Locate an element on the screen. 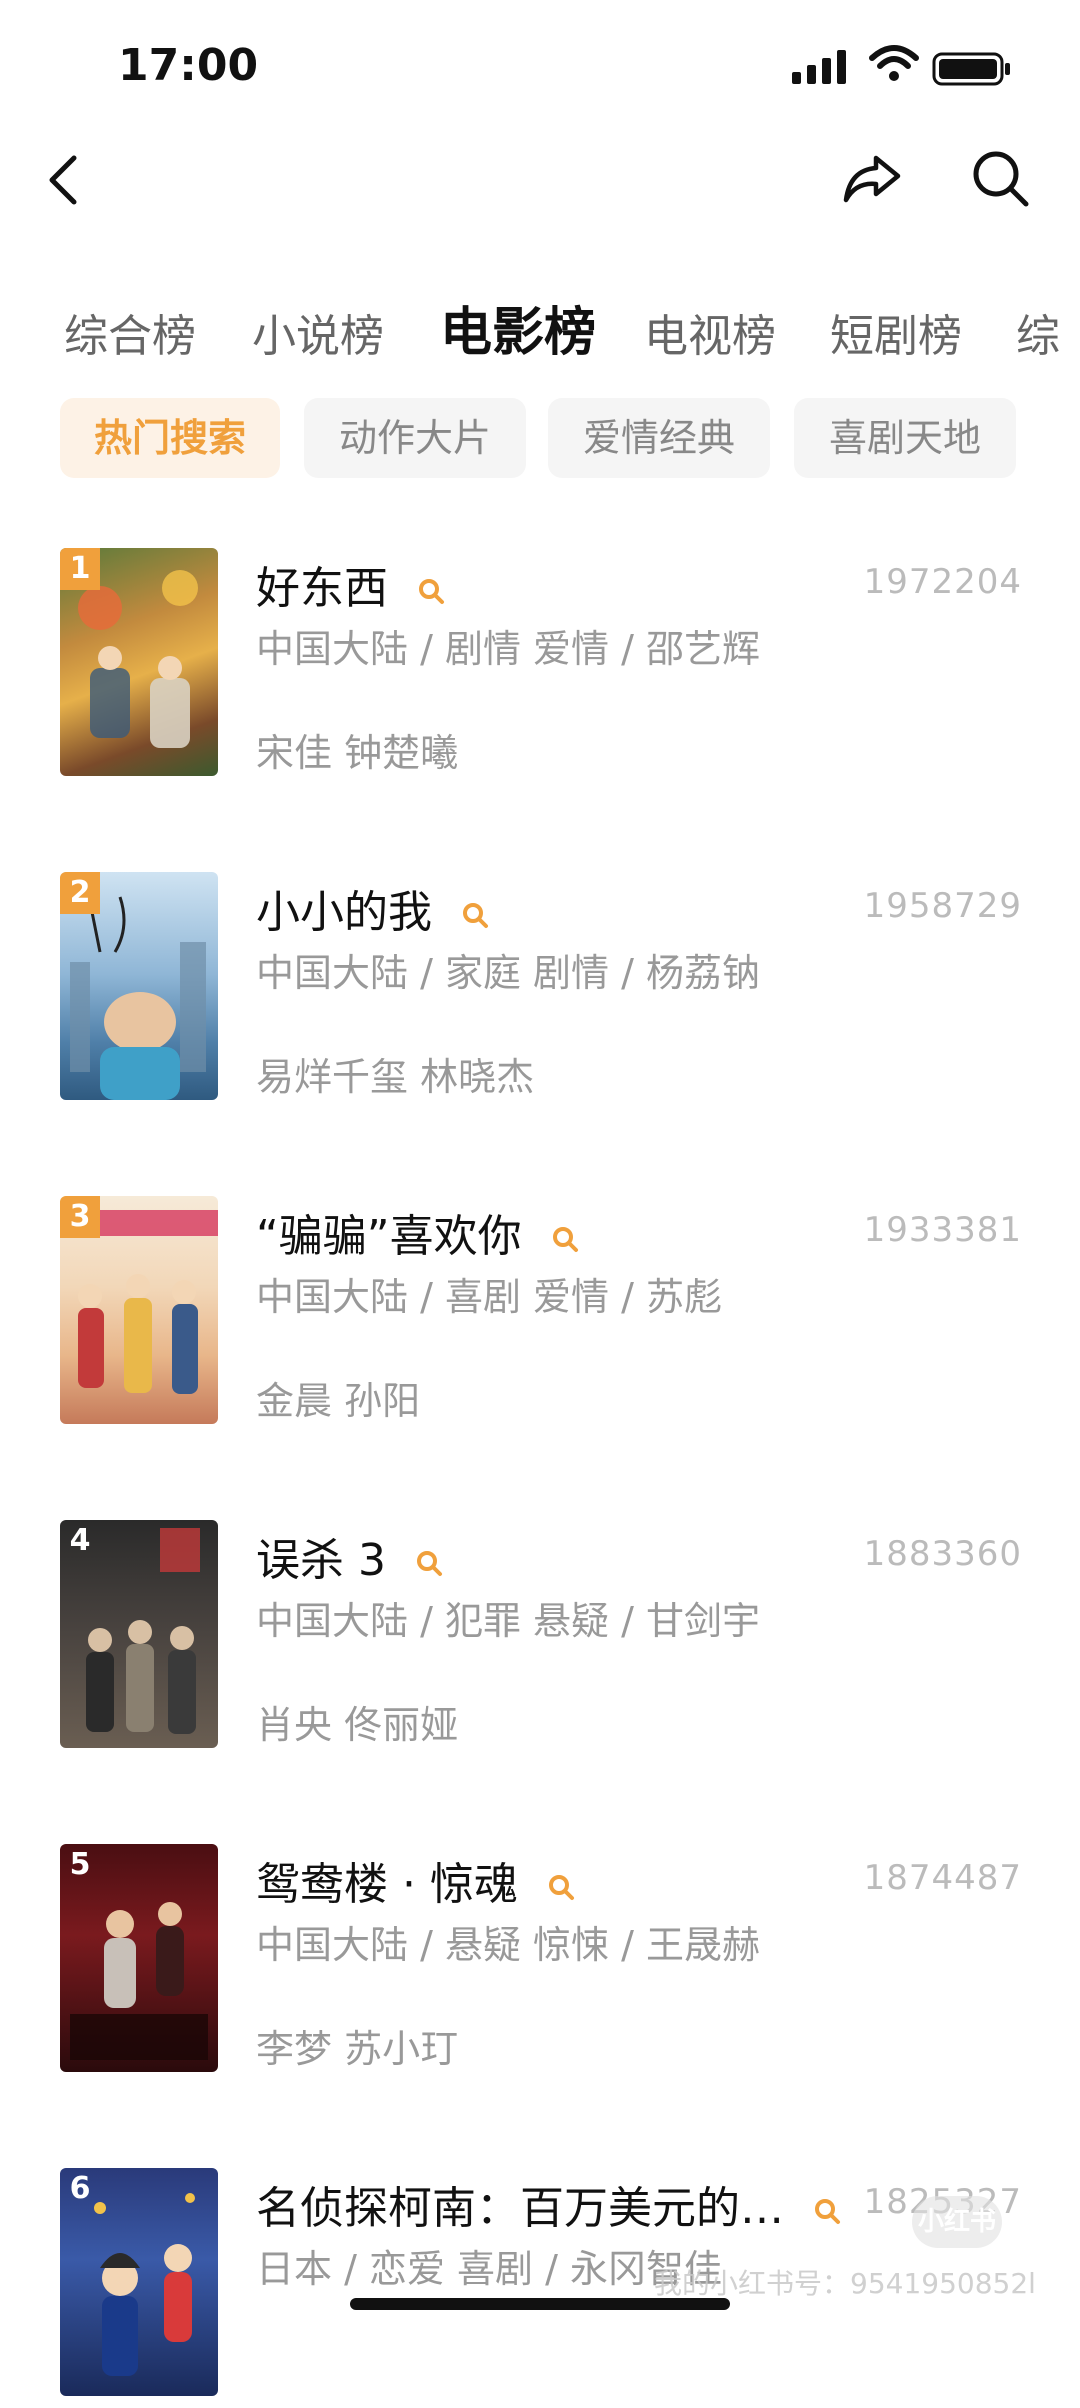 Image resolution: width=1080 pixels, height=2408 pixels. movie-title: 误杀 3 is located at coordinates (321, 1560).